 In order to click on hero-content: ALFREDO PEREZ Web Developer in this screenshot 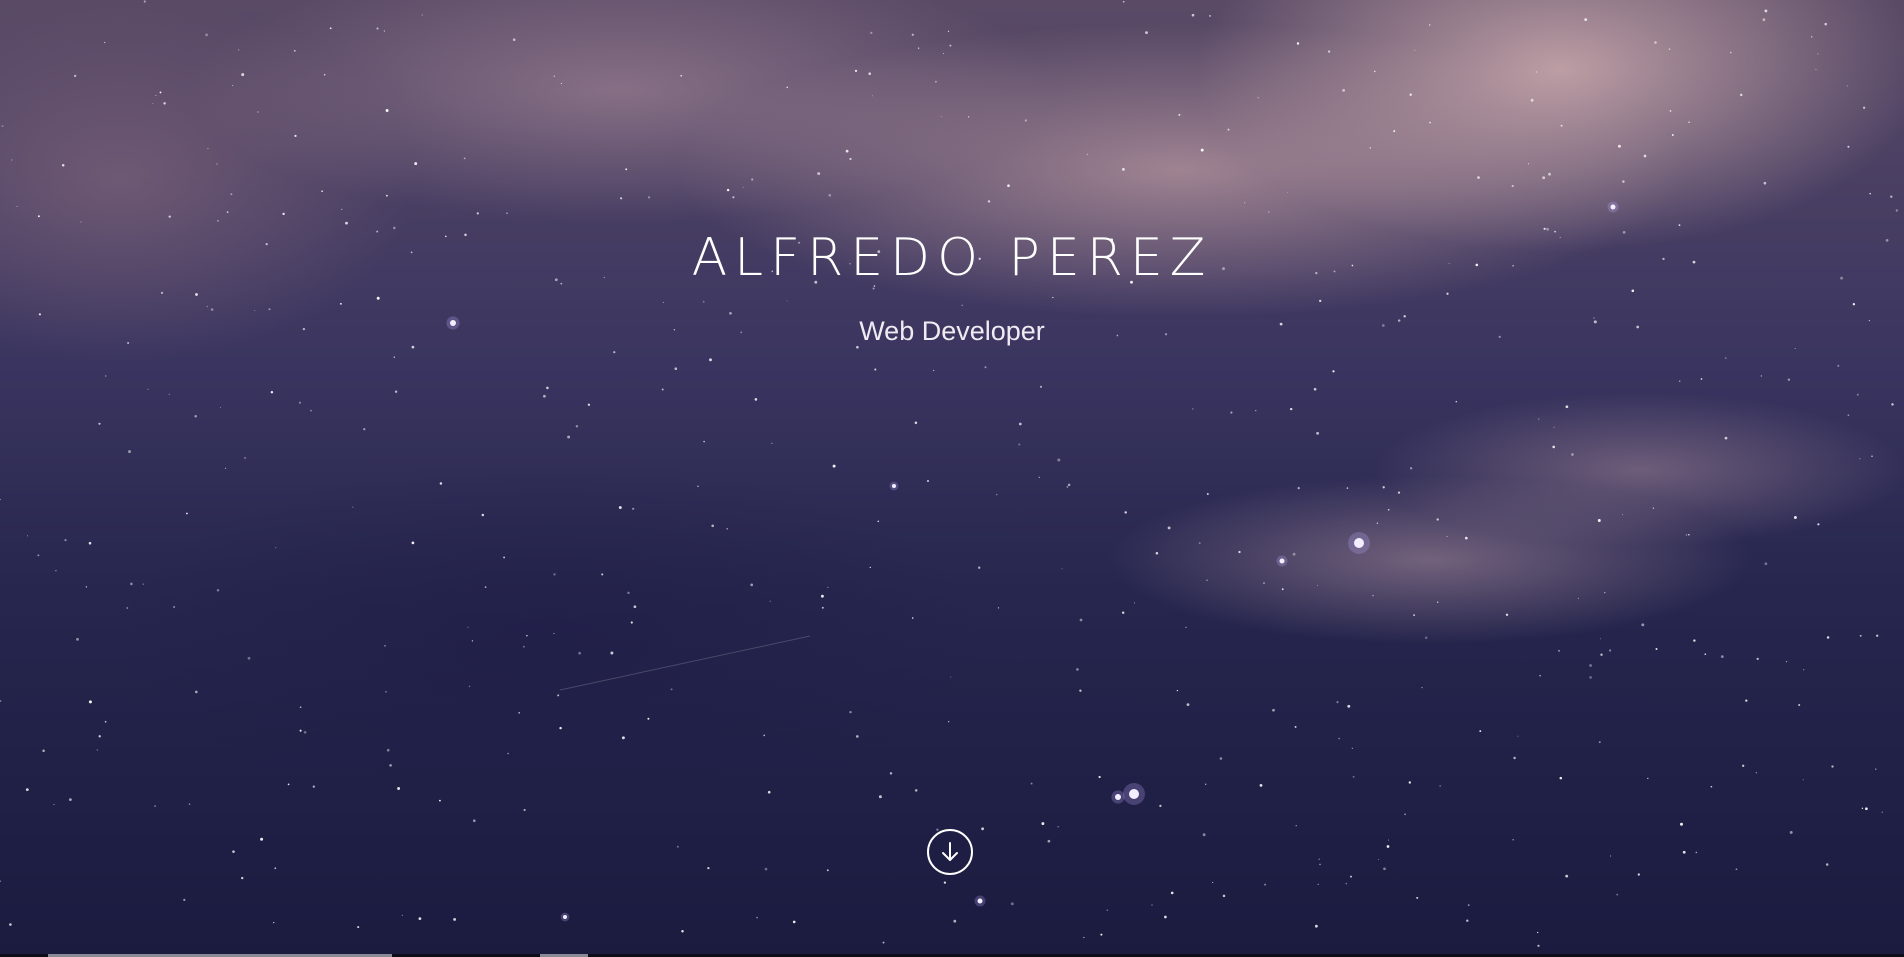, I will do `click(952, 288)`.